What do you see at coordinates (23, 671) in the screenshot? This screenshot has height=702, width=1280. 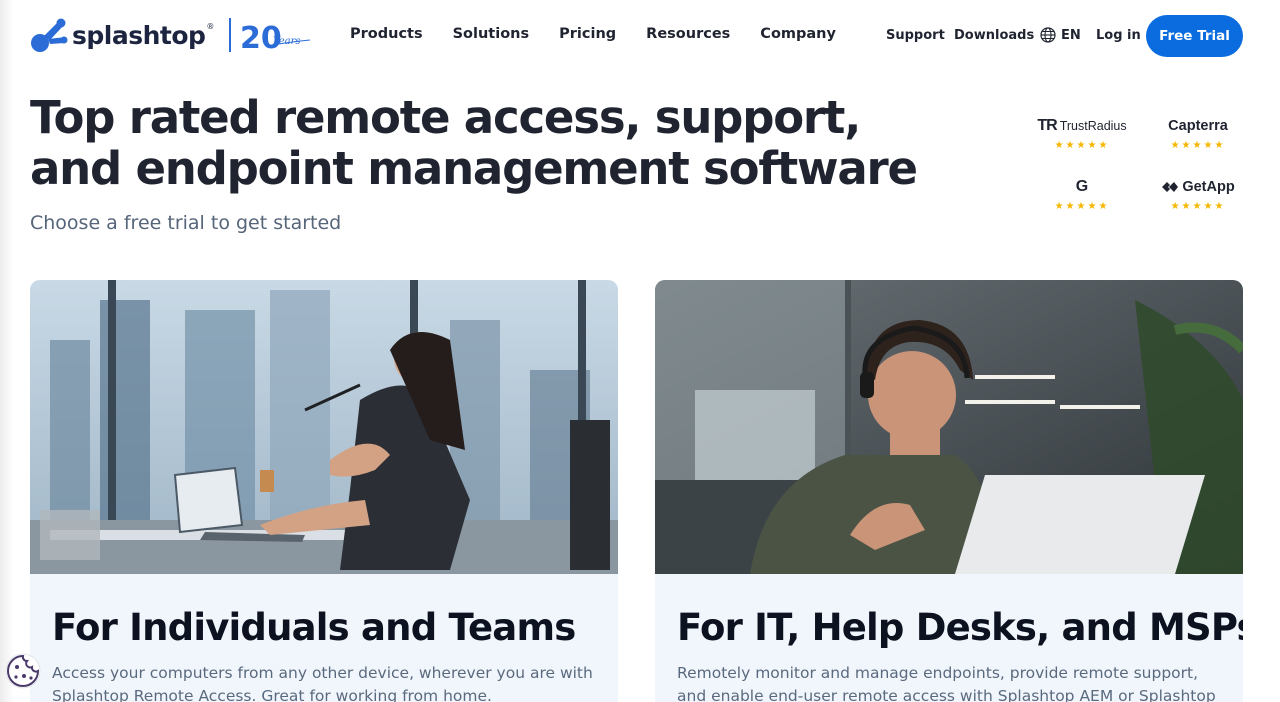 I see `cookie-settings-icon` at bounding box center [23, 671].